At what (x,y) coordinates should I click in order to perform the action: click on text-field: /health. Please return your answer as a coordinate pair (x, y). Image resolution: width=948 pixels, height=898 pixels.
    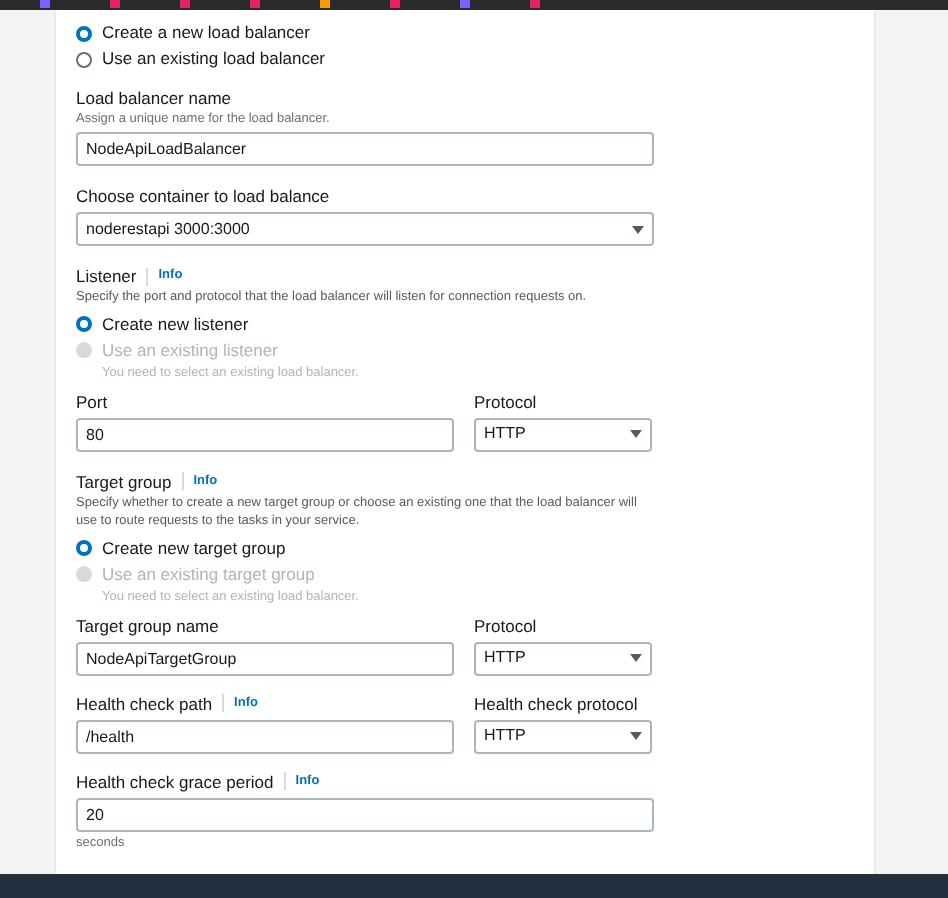
    Looking at the image, I should click on (265, 736).